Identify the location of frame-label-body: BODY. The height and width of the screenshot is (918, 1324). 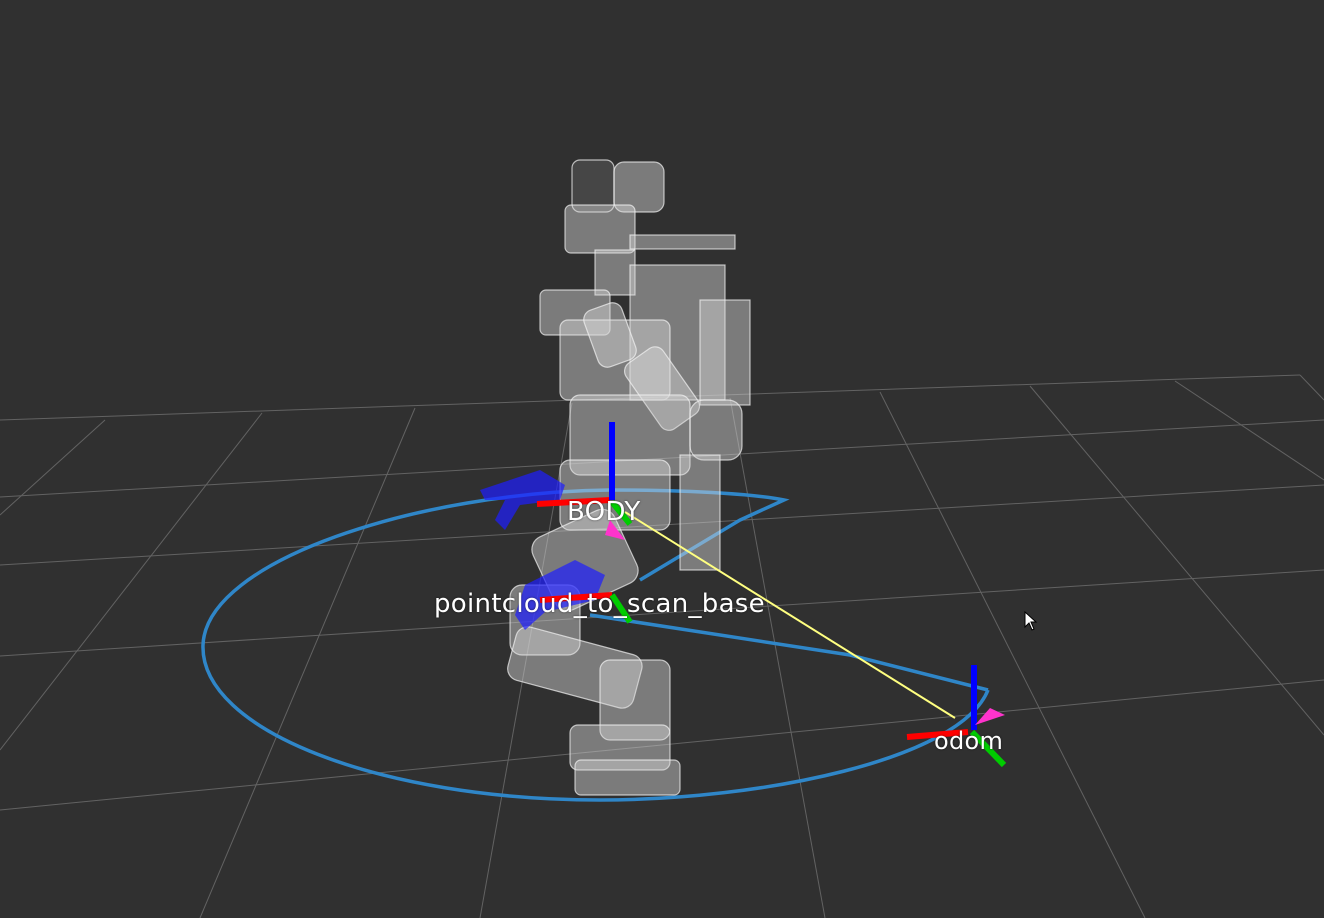
(604, 512).